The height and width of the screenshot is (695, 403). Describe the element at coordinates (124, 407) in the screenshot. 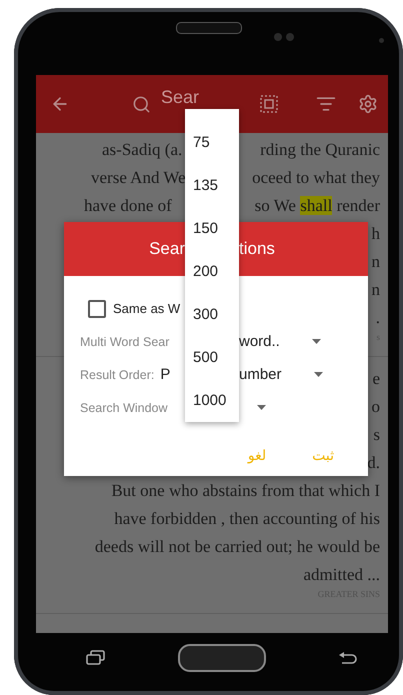

I see `field-label: Search Window` at that location.